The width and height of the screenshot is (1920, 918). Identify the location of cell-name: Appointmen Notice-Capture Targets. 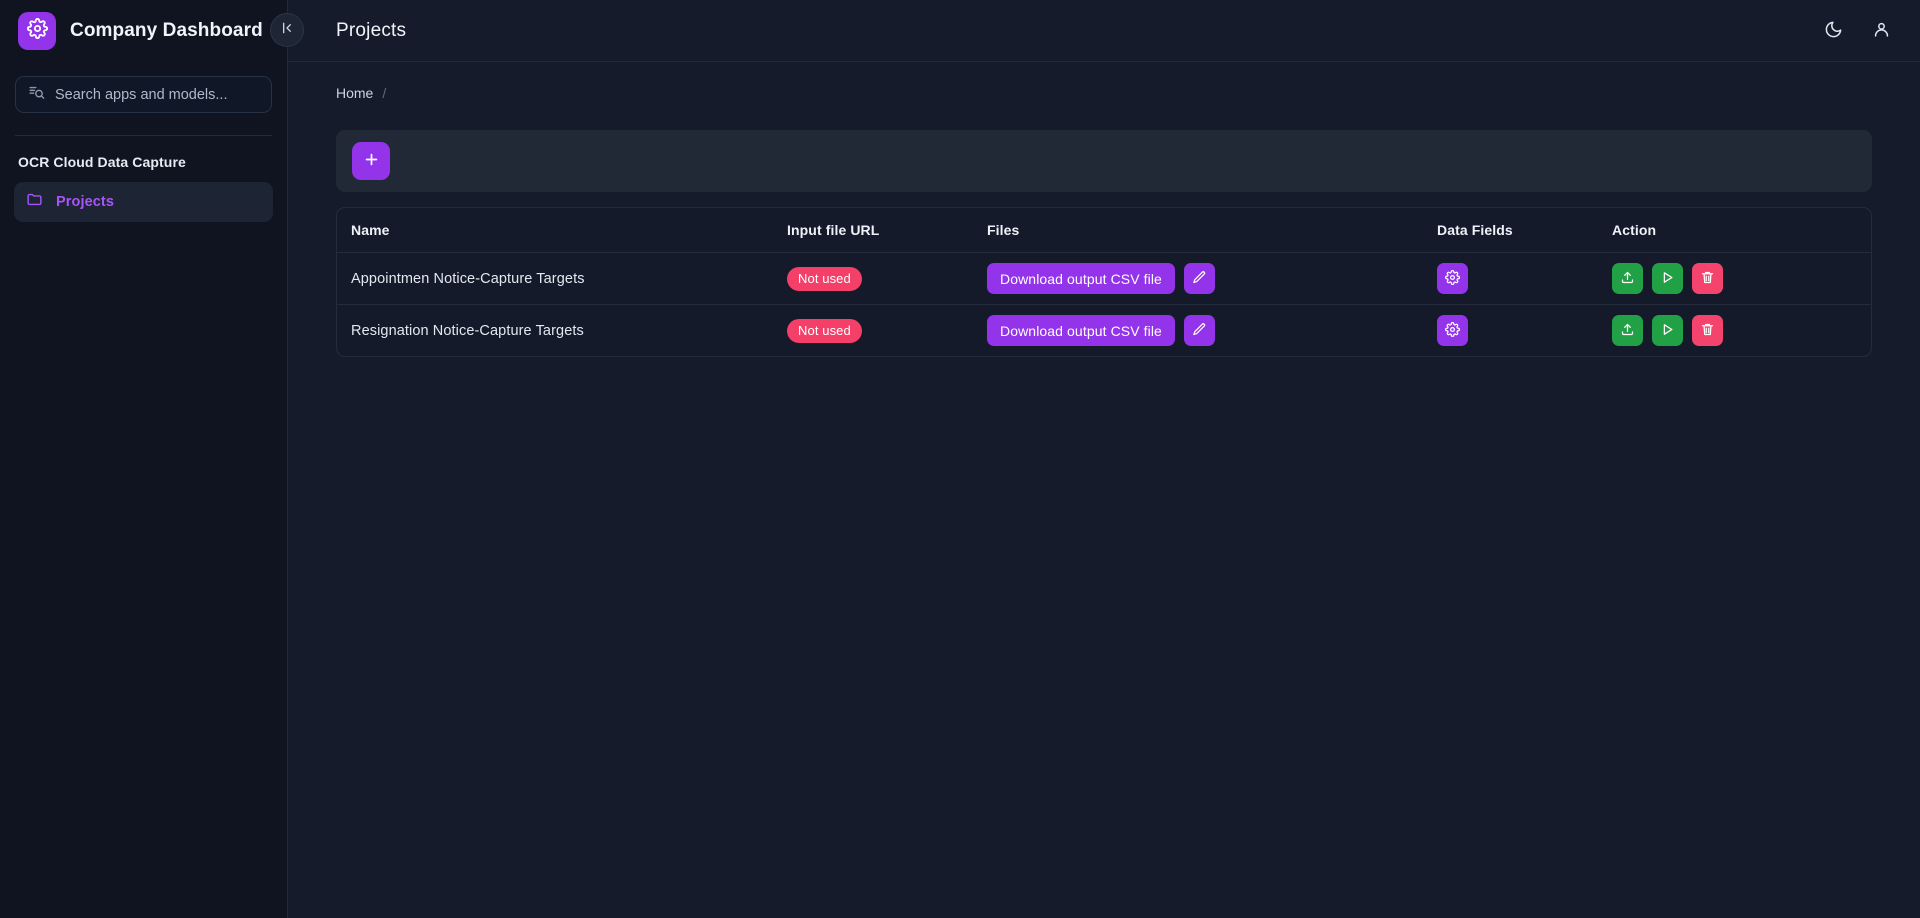
(562, 278).